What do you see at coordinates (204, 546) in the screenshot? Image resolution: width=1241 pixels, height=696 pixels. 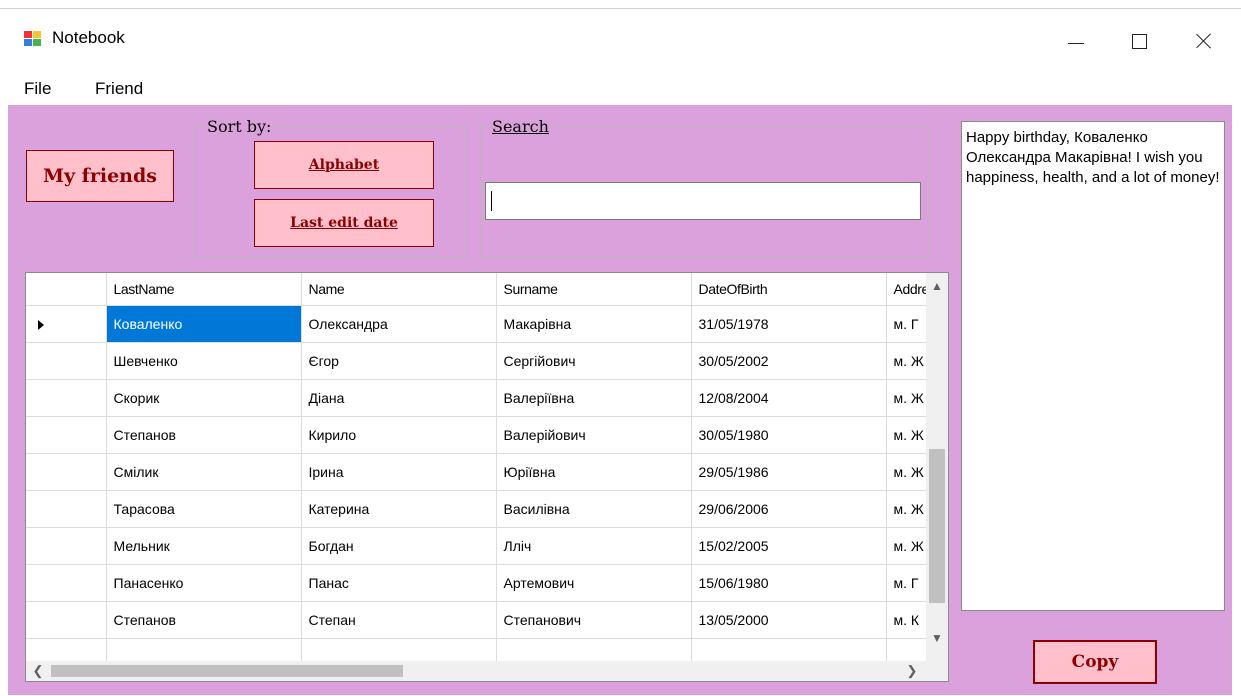 I see `table-cell: Мельник` at bounding box center [204, 546].